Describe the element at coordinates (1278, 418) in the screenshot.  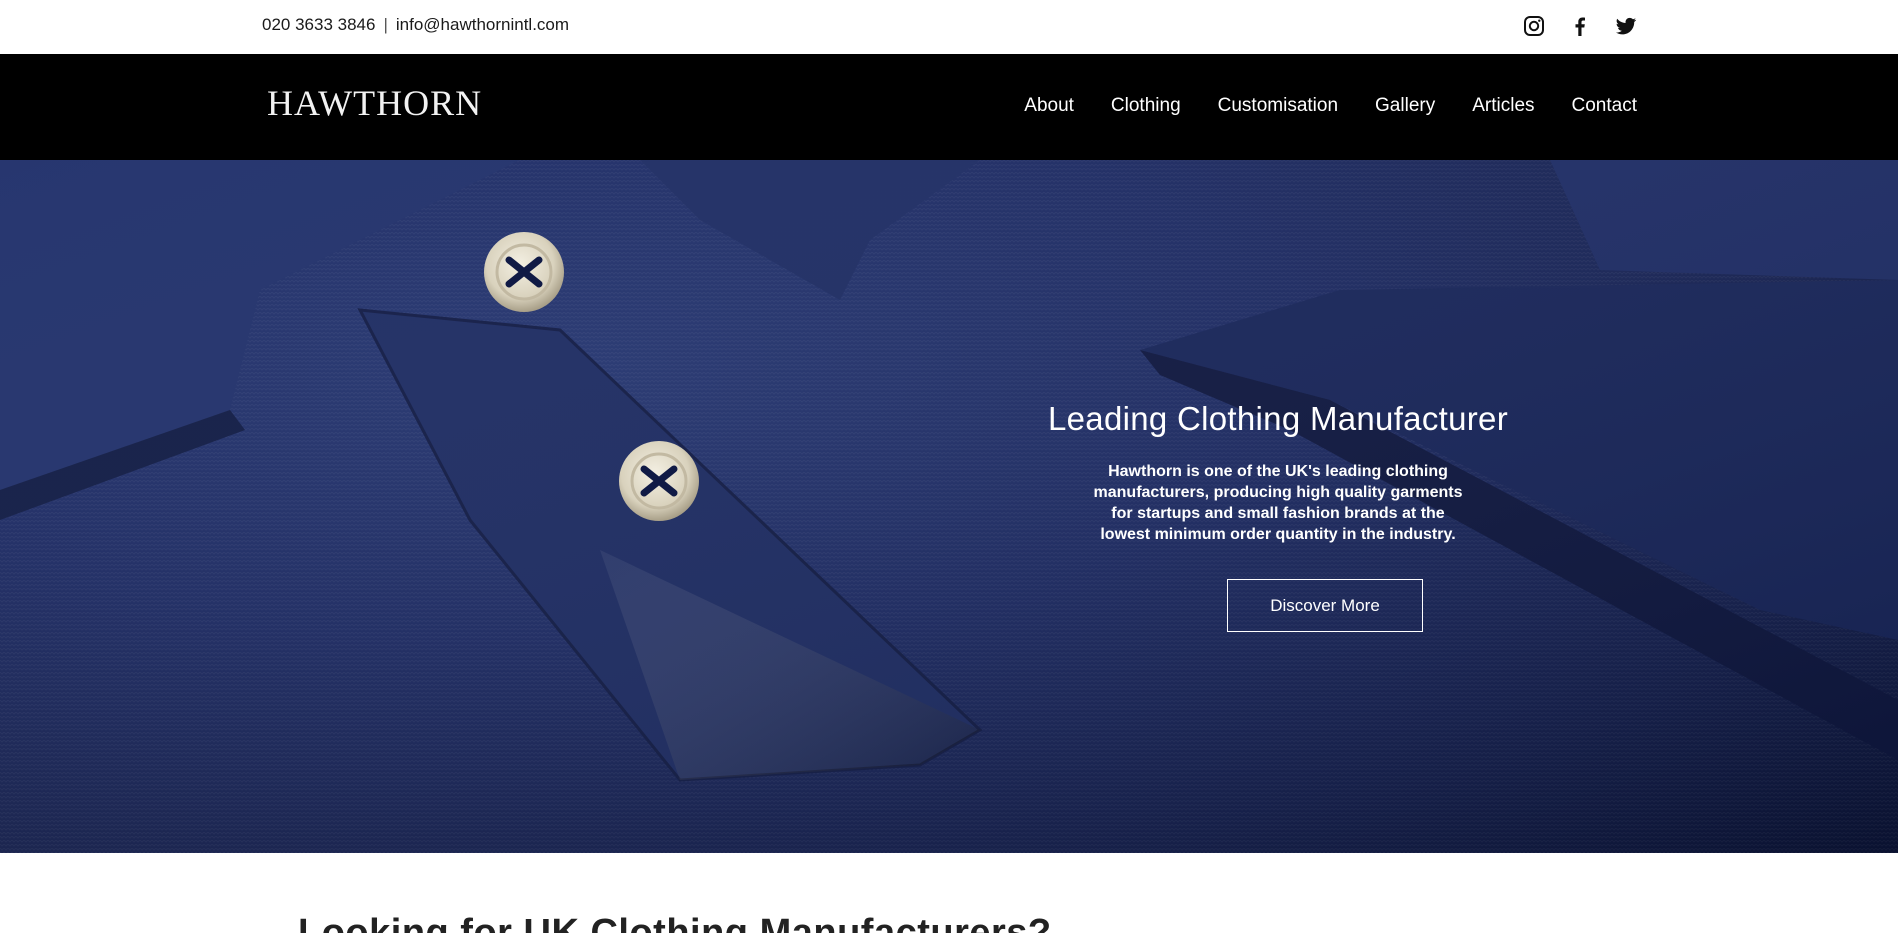
I see `hero-title: Leading Clothing Manufacturer` at that location.